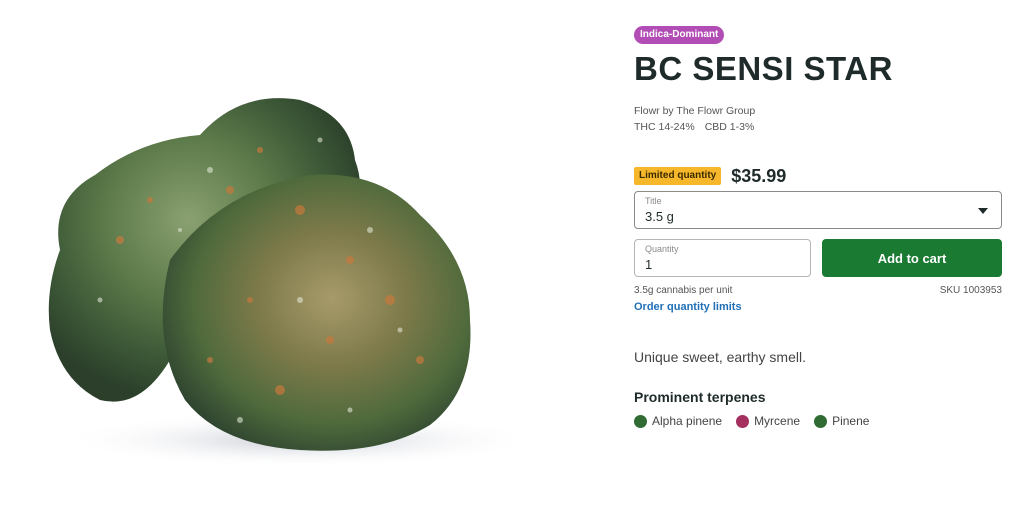 The image size is (1024, 531). What do you see at coordinates (970, 290) in the screenshot?
I see `sku: SKU 1003953` at bounding box center [970, 290].